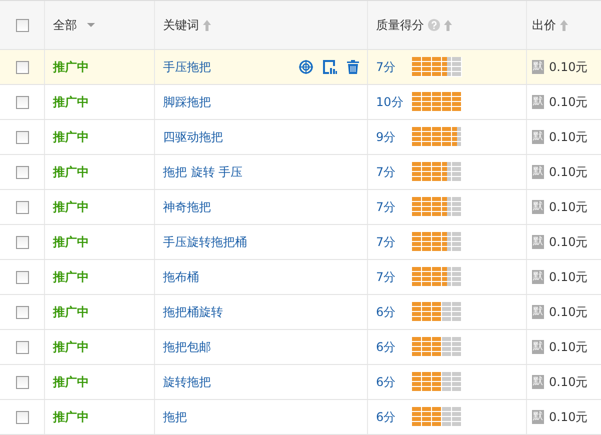 The height and width of the screenshot is (435, 601). What do you see at coordinates (265, 347) in the screenshot?
I see `keyword-link: 拖把包邮` at bounding box center [265, 347].